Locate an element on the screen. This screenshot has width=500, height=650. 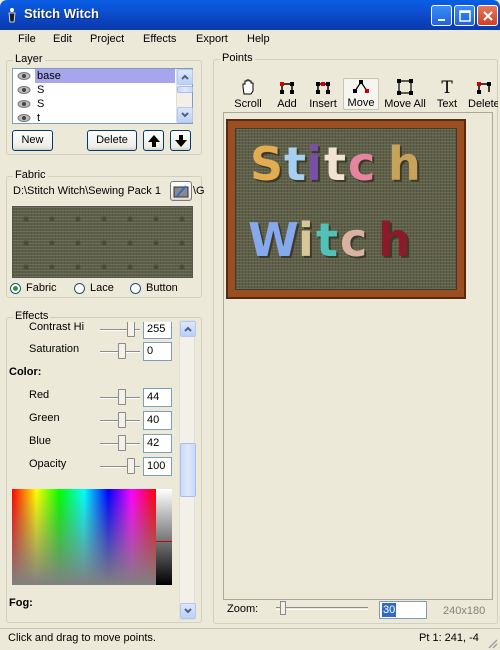
close-button is located at coordinates (487, 15).